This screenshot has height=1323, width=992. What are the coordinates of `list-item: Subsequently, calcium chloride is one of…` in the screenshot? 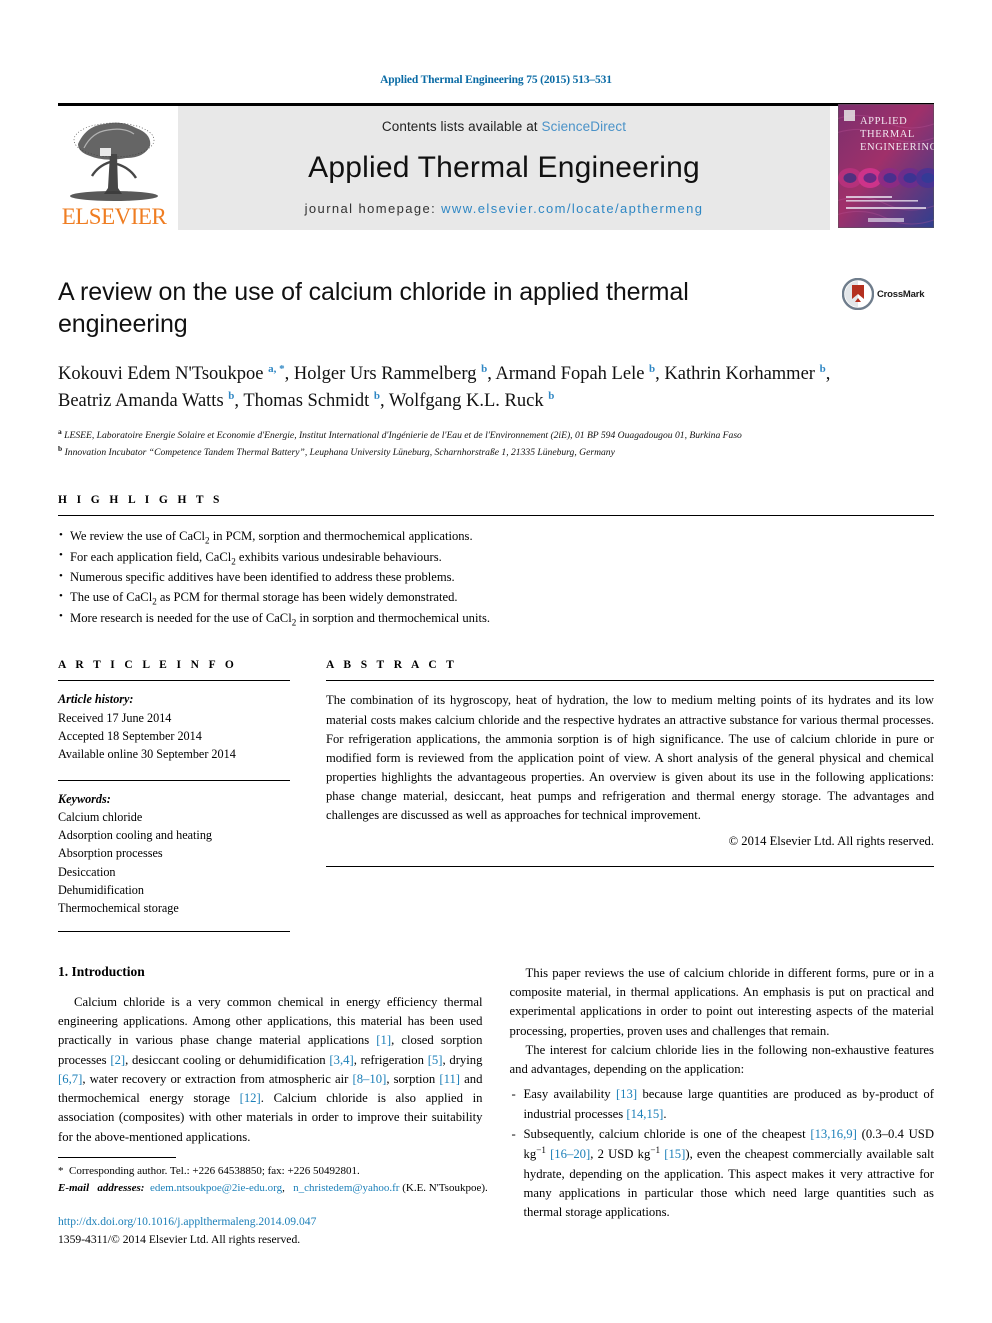 It's located at (722, 1174).